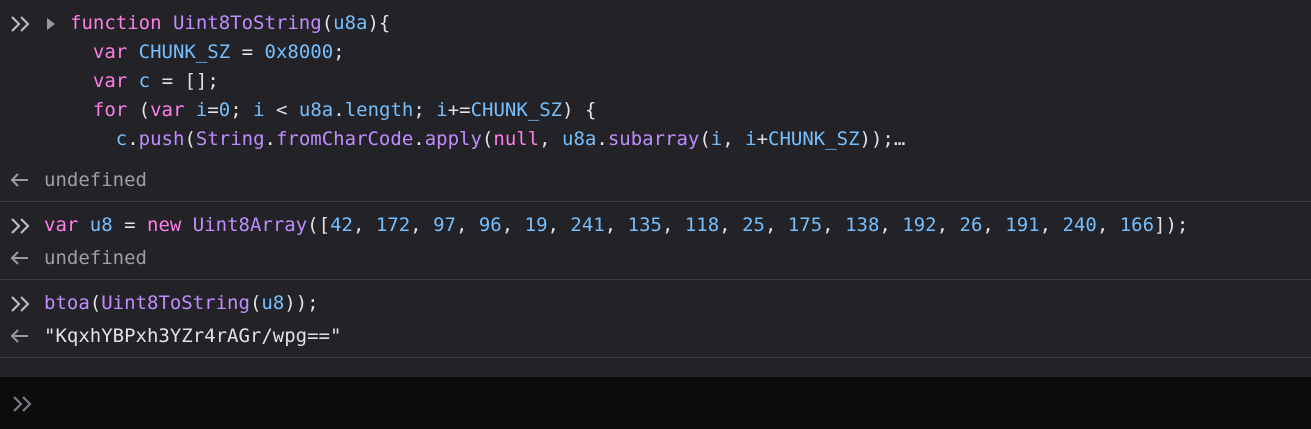 The width and height of the screenshot is (1311, 429). What do you see at coordinates (490, 225) in the screenshot?
I see `code-token: 96` at bounding box center [490, 225].